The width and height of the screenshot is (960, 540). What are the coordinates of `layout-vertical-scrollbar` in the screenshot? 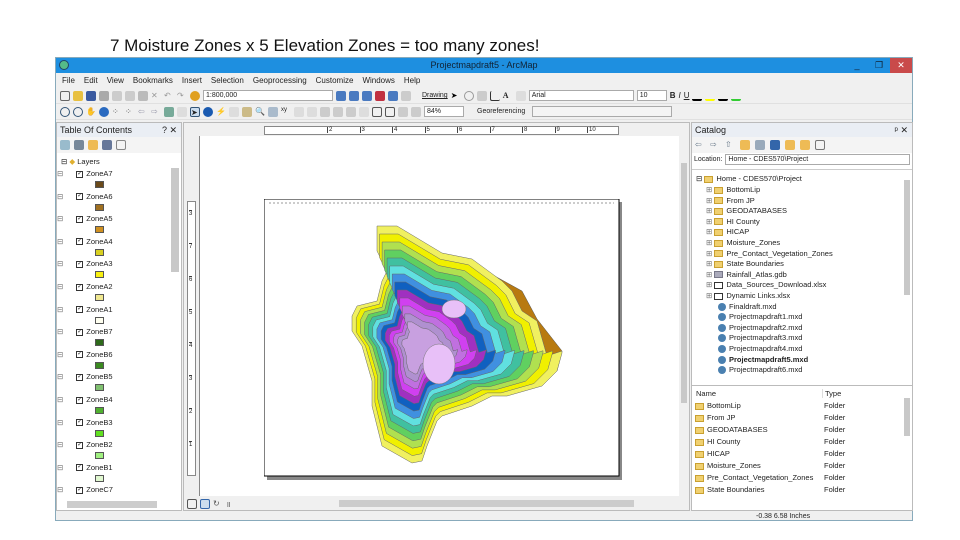 It's located at (684, 283).